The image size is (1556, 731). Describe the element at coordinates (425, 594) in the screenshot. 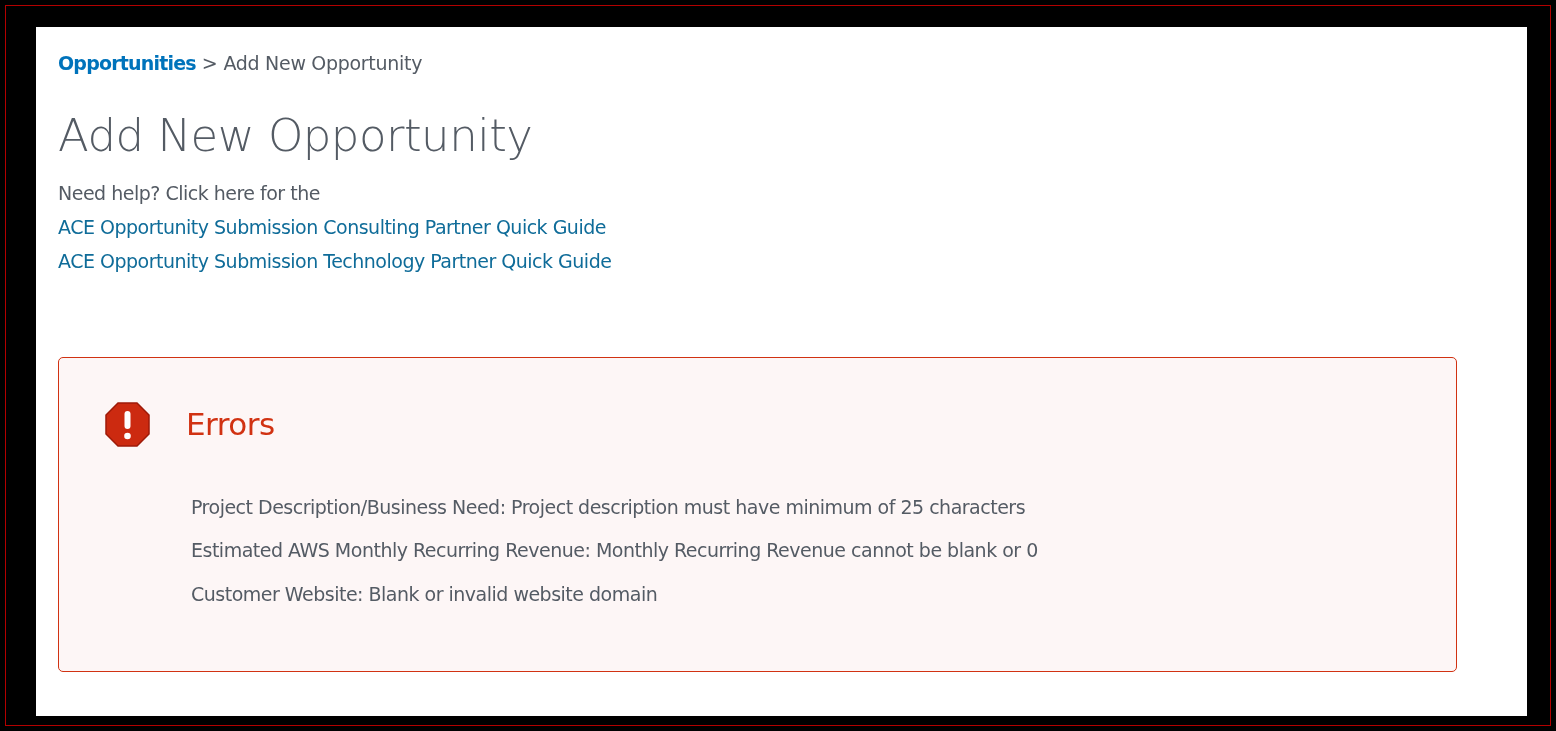

I see `error-message: Customer Website: Blank or invalid website domain` at that location.